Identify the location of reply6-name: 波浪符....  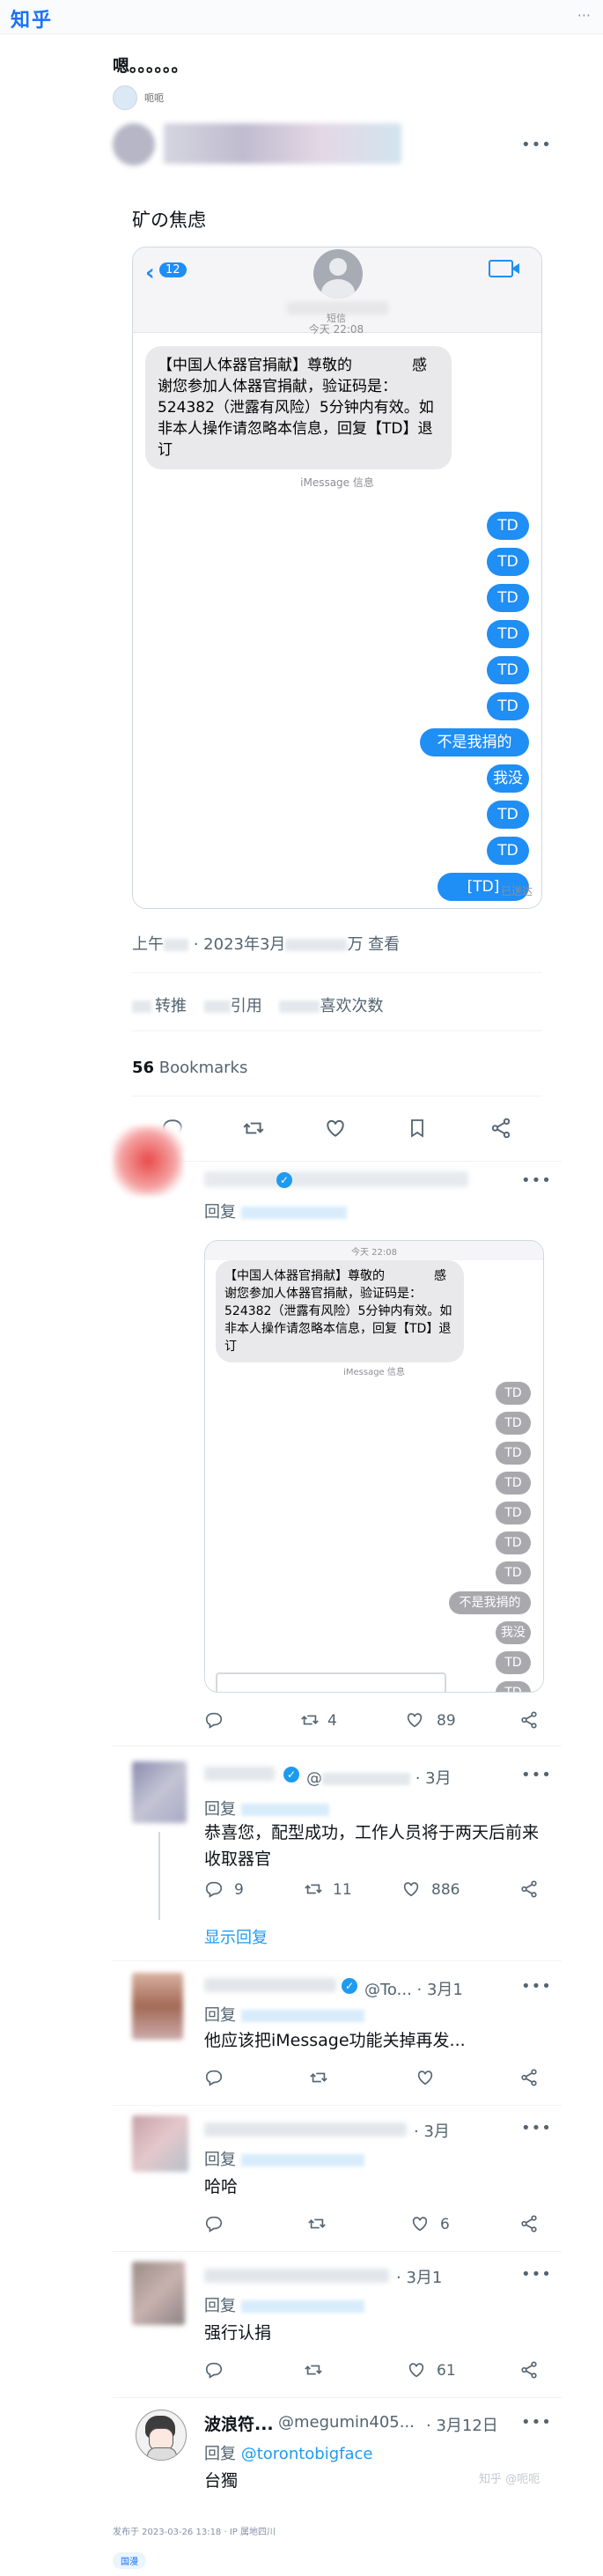
(239, 2423).